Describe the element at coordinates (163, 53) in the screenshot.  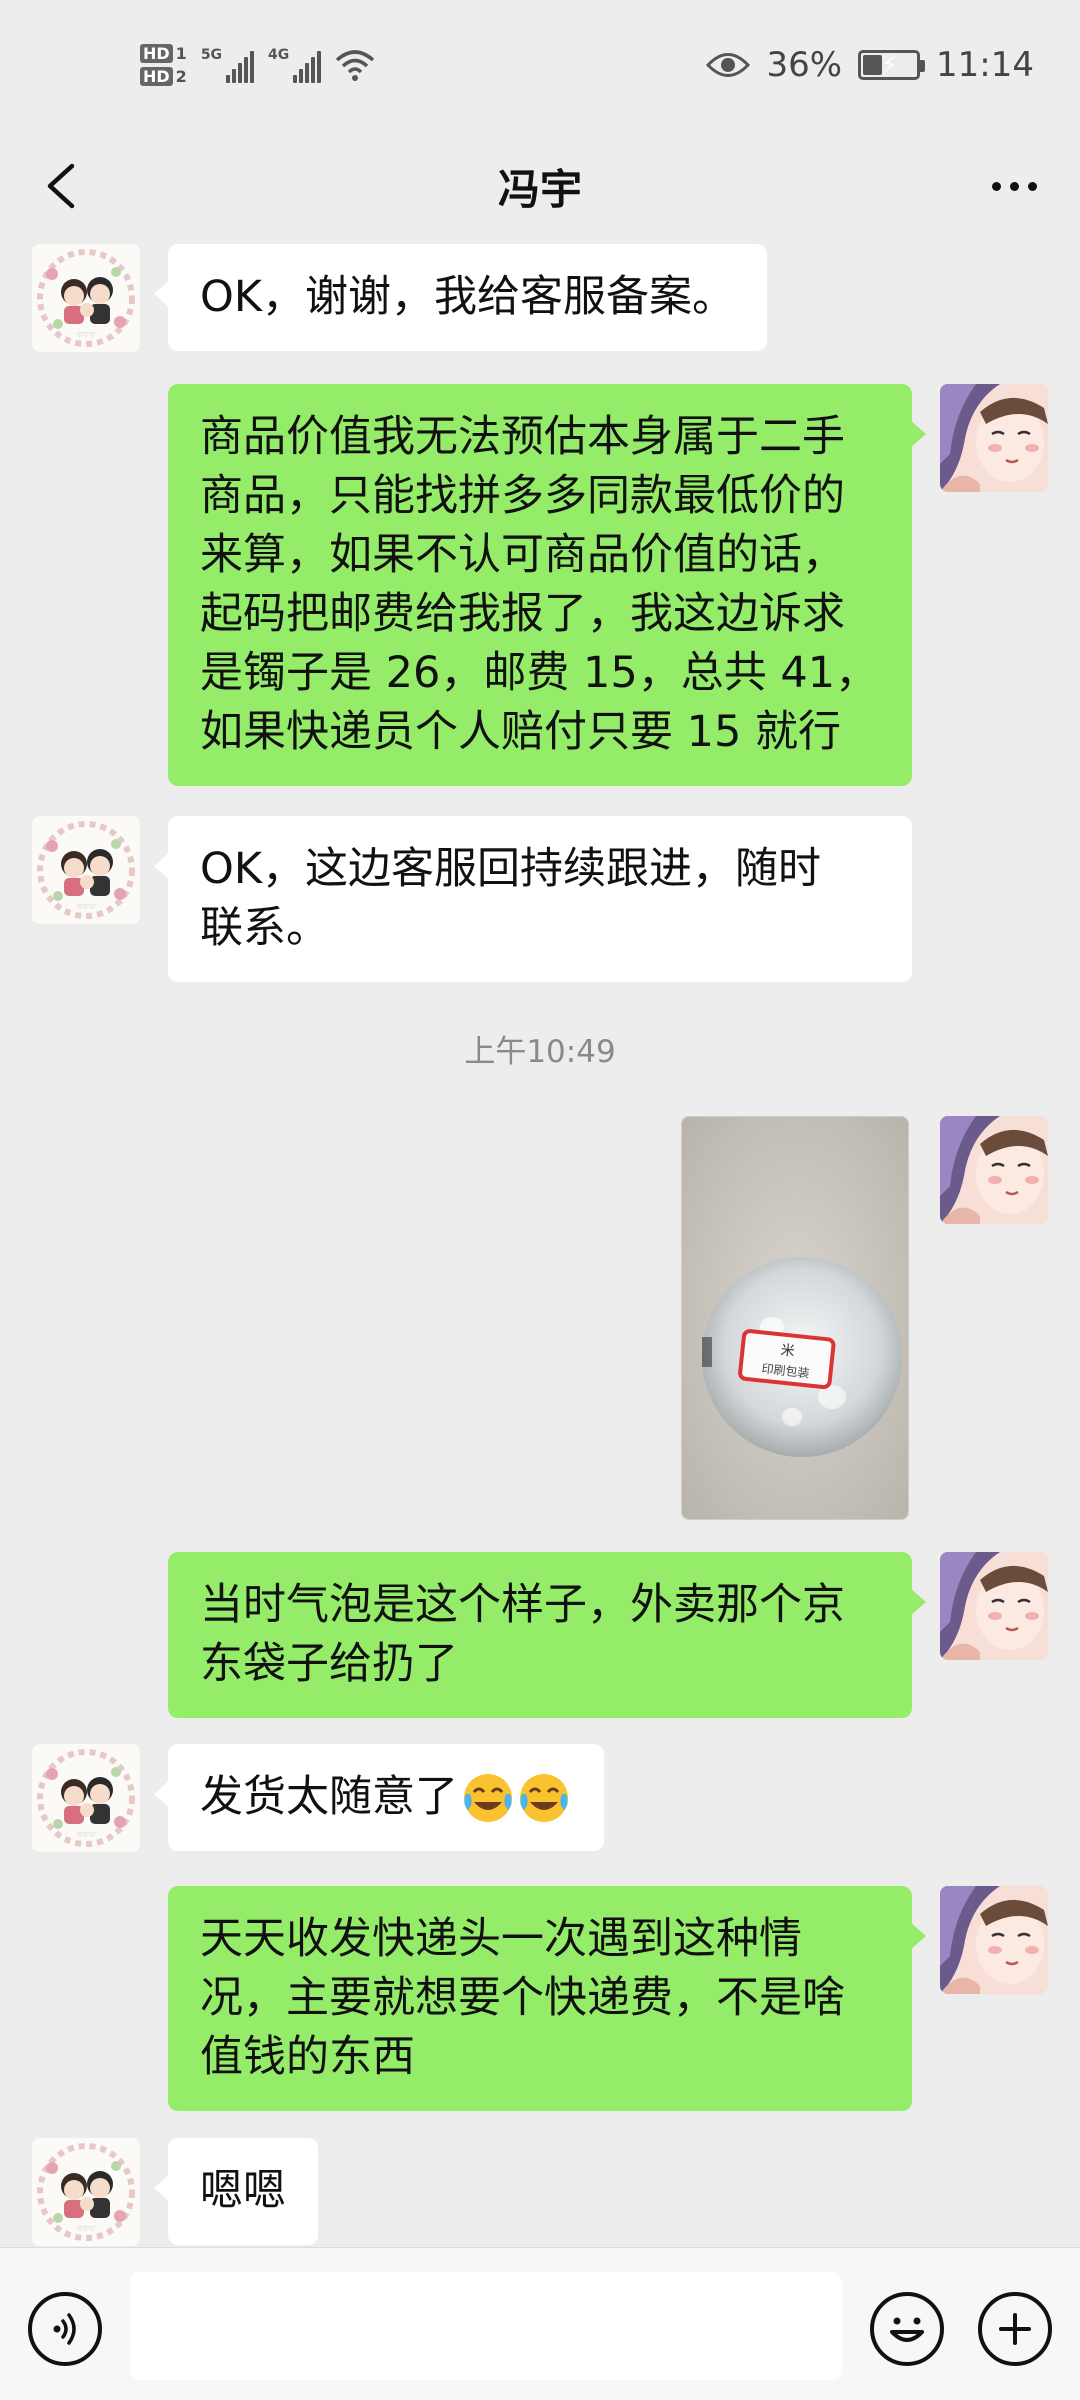
I see `sim1-indicator: HD 1` at that location.